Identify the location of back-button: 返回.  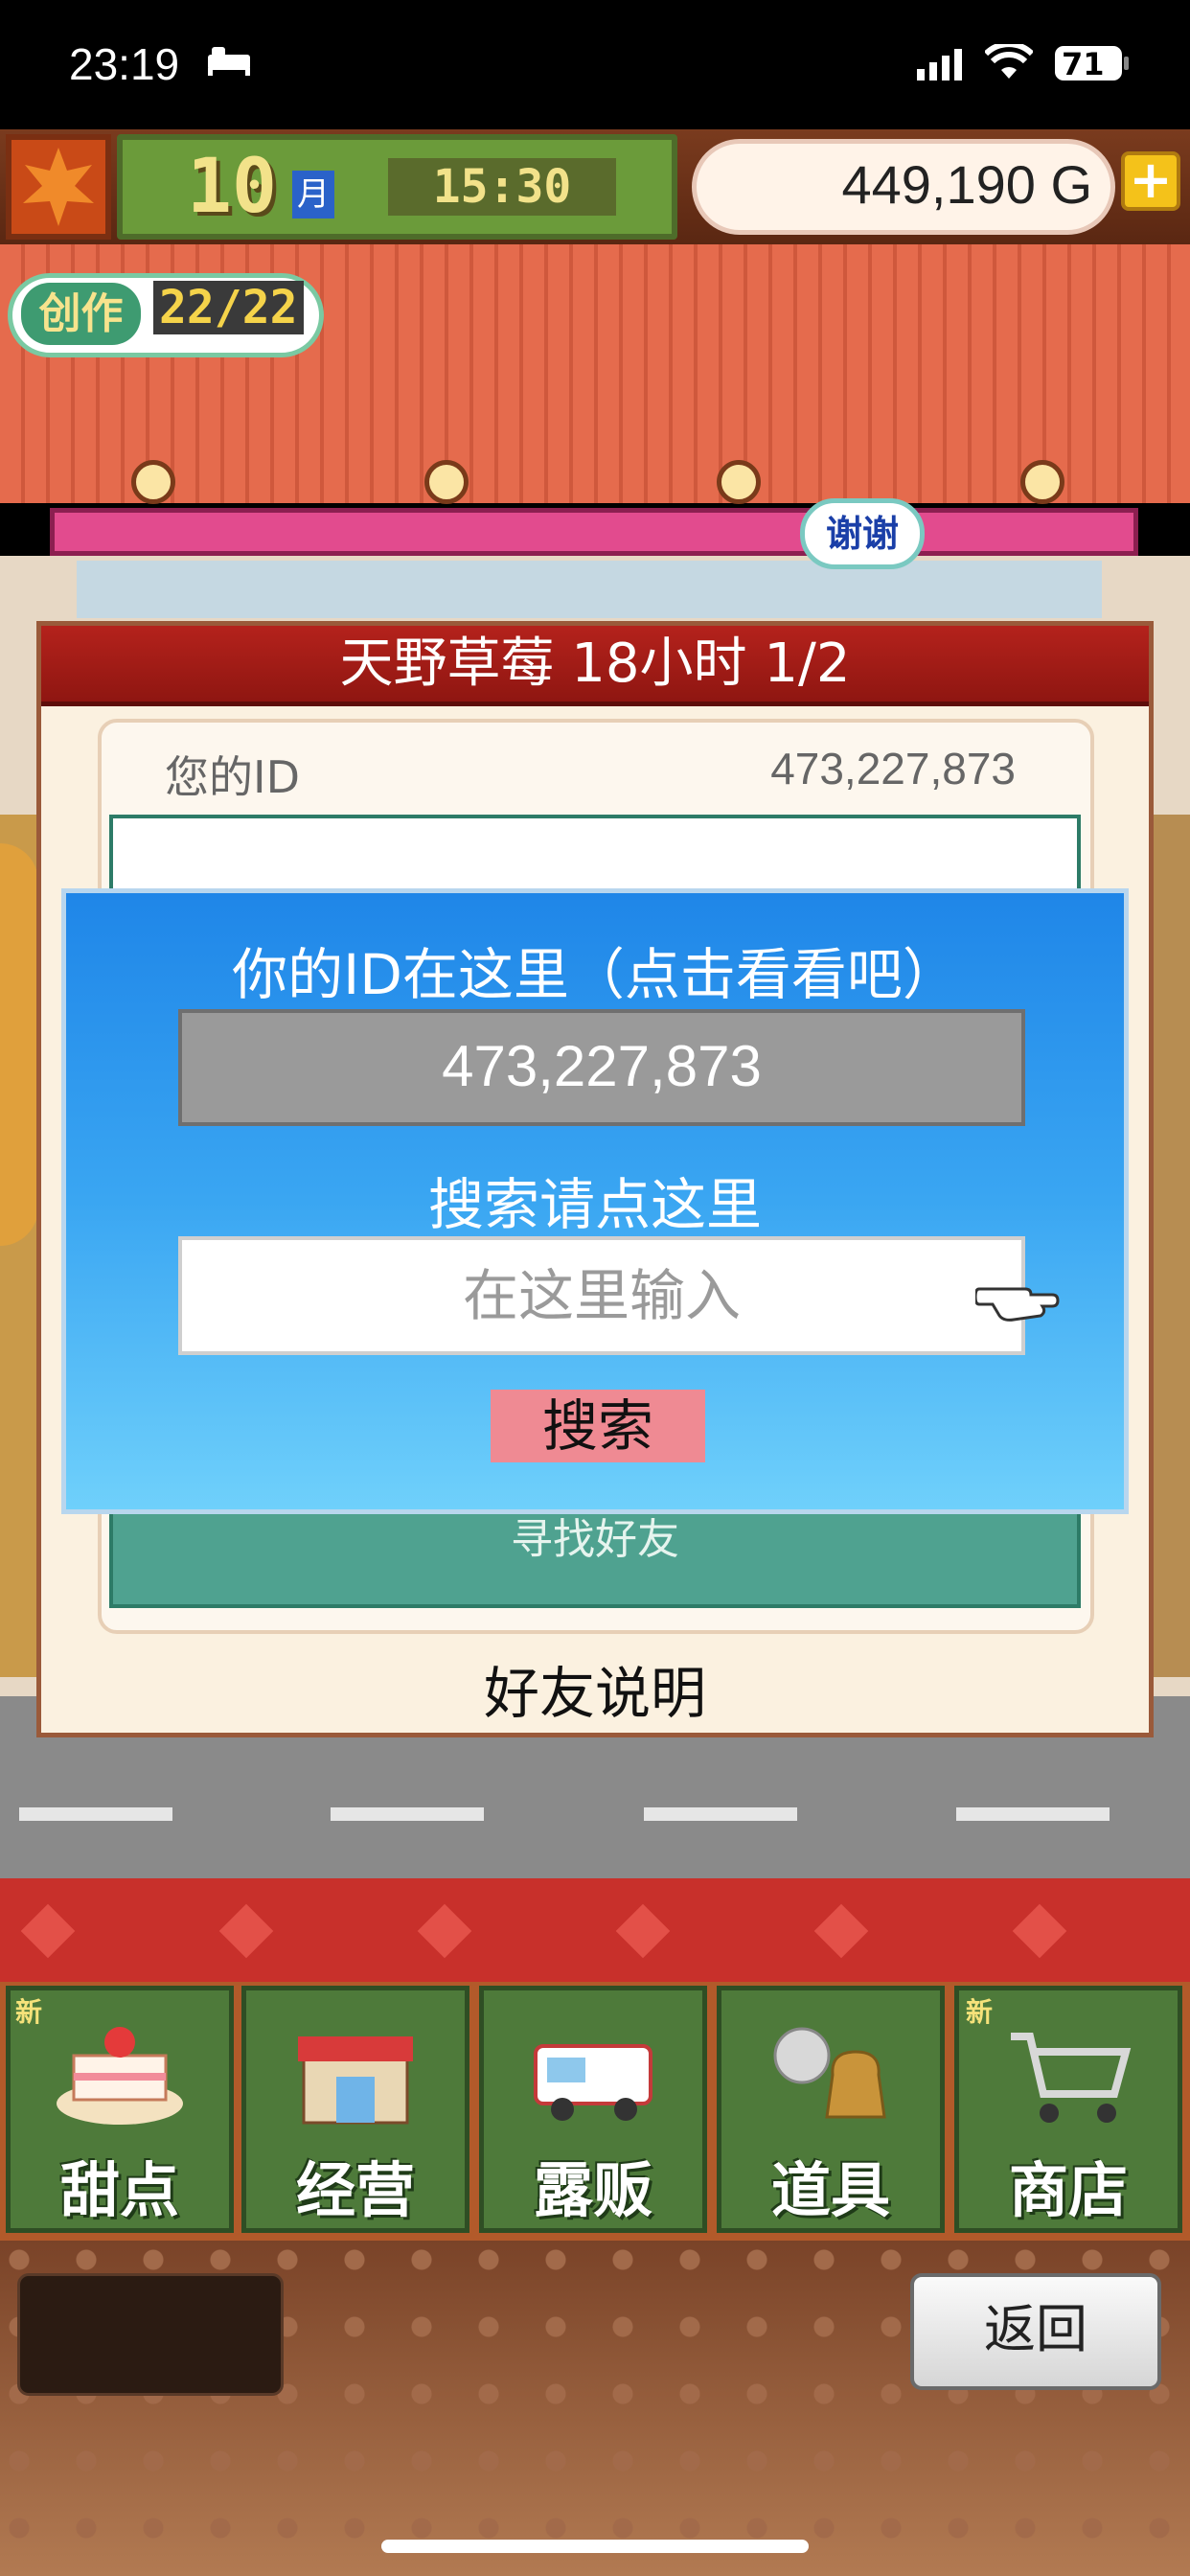
(1036, 2331).